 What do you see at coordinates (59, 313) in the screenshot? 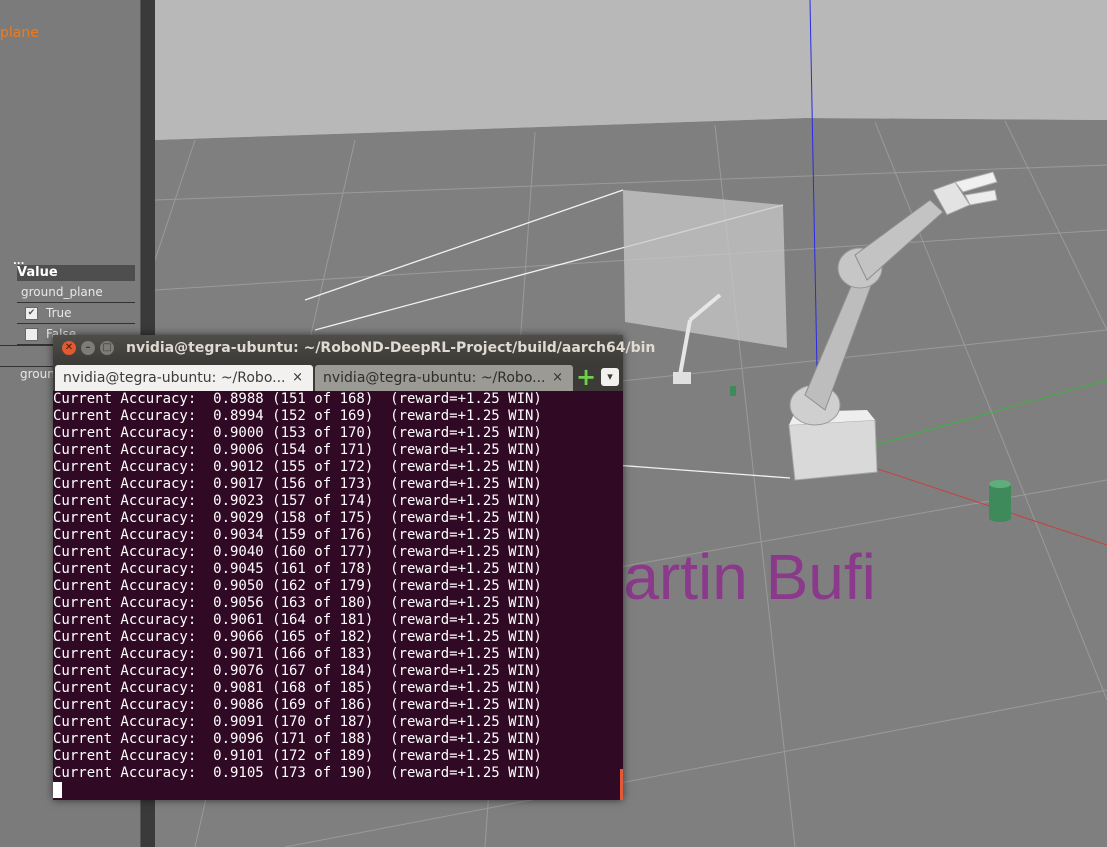
I see `property-value: True` at bounding box center [59, 313].